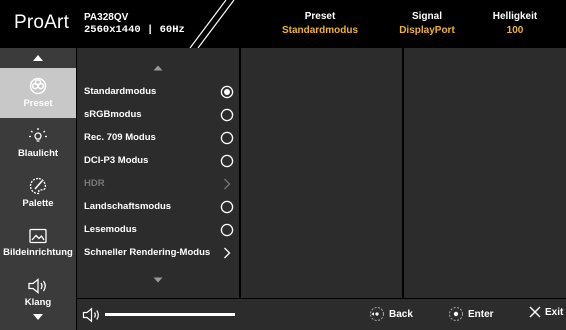 The width and height of the screenshot is (566, 330). Describe the element at coordinates (120, 91) in the screenshot. I see `list-item-label: Standardmodus` at that location.